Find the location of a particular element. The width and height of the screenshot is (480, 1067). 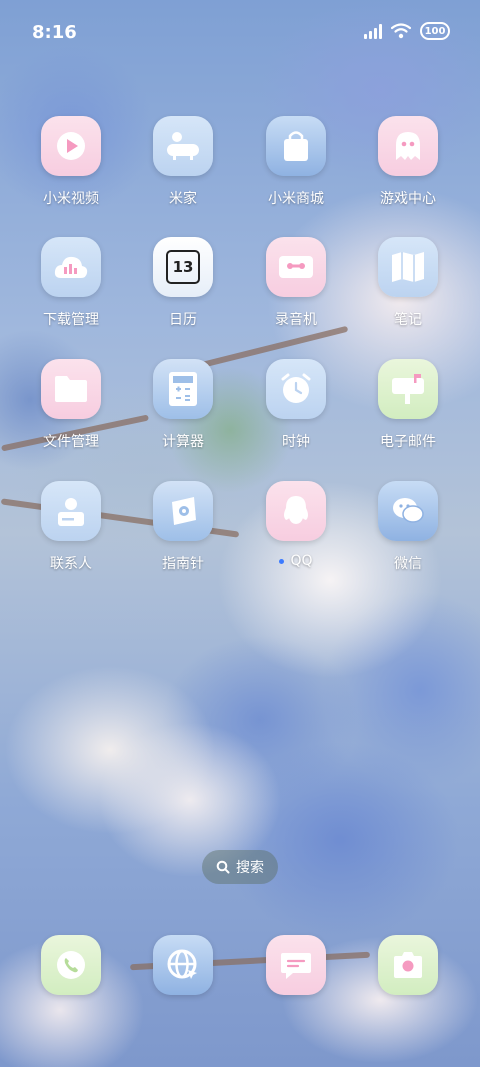

app-label: 小米商城 is located at coordinates (296, 199).